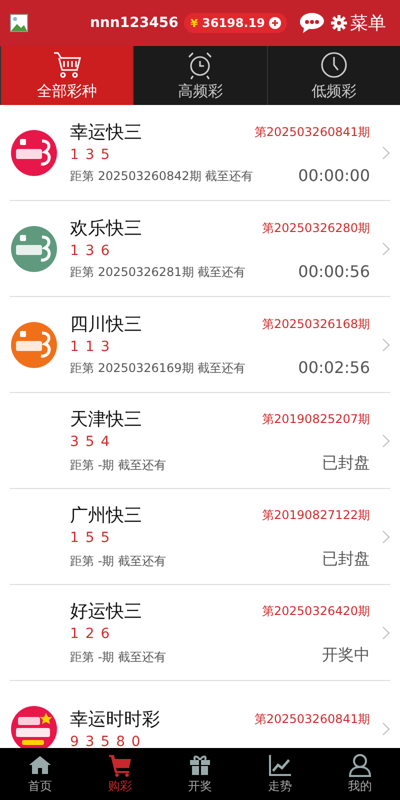 The image size is (400, 800). What do you see at coordinates (280, 765) in the screenshot?
I see `trend-chart-icon` at bounding box center [280, 765].